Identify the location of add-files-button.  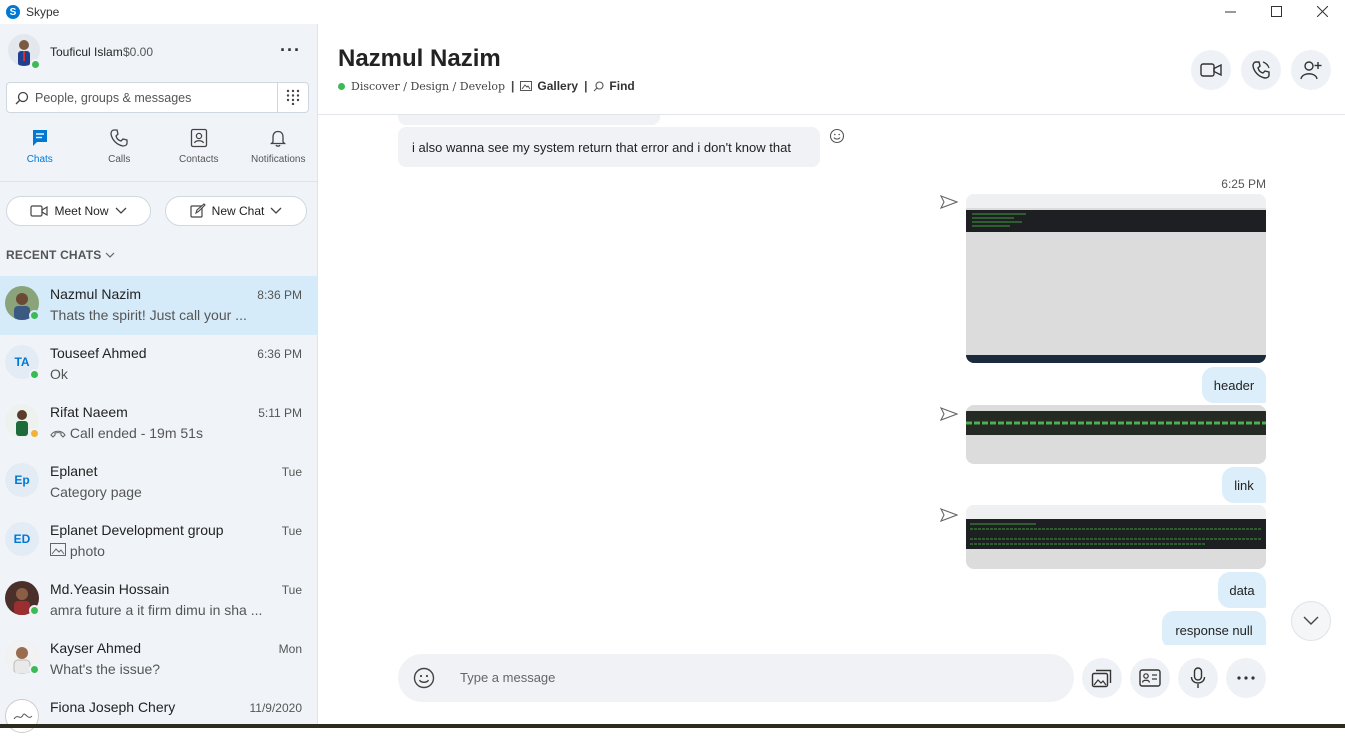
(1102, 678).